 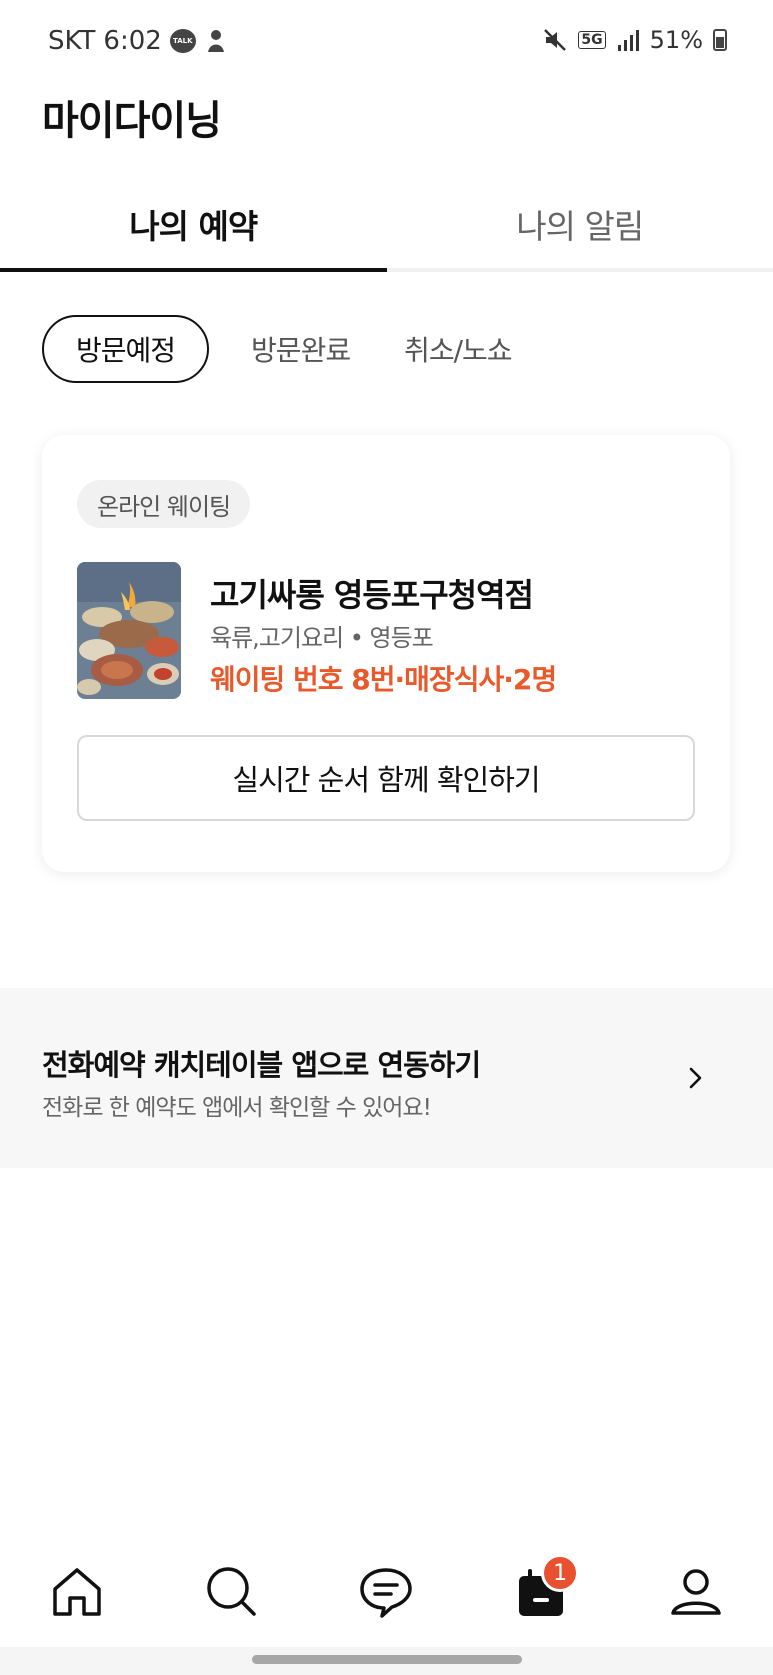 I want to click on chat-icon, so click(x=386, y=1593).